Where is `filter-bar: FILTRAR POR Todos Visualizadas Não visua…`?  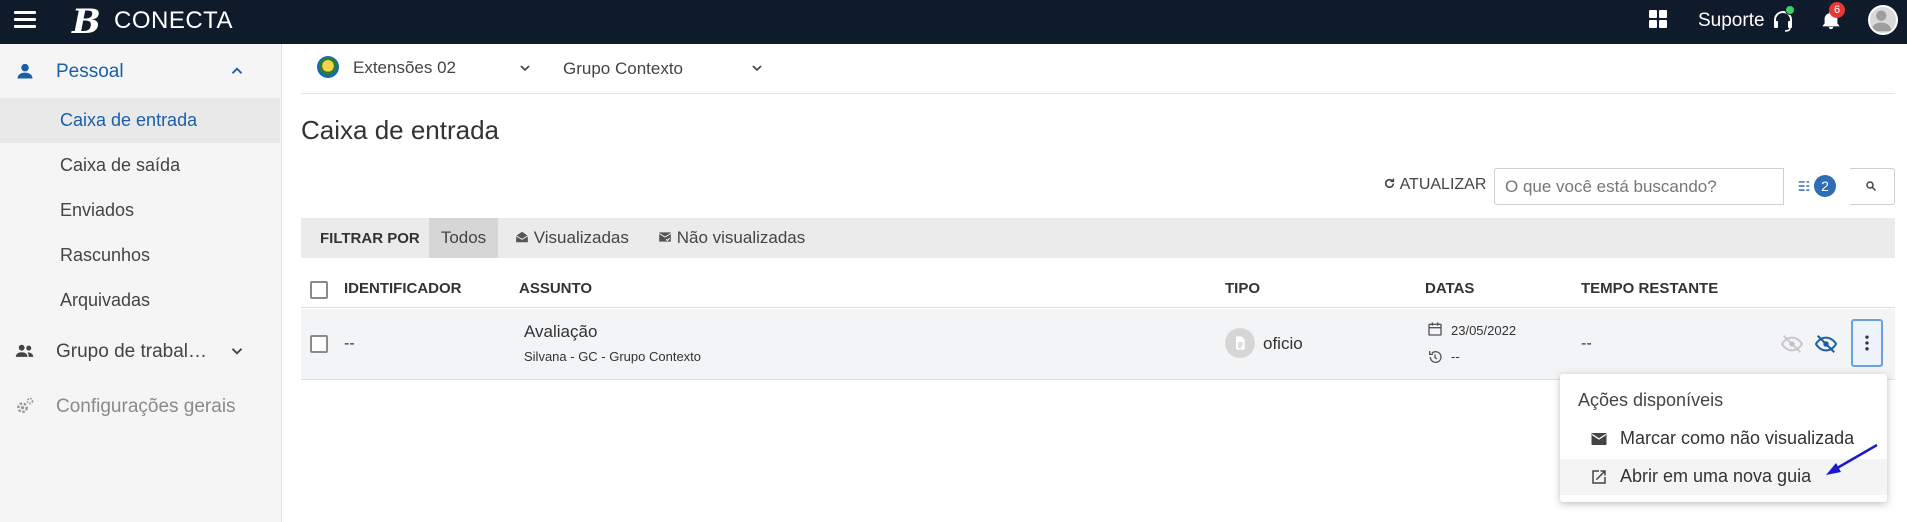
filter-bar: FILTRAR POR Todos Visualizadas Não visua… is located at coordinates (1098, 238).